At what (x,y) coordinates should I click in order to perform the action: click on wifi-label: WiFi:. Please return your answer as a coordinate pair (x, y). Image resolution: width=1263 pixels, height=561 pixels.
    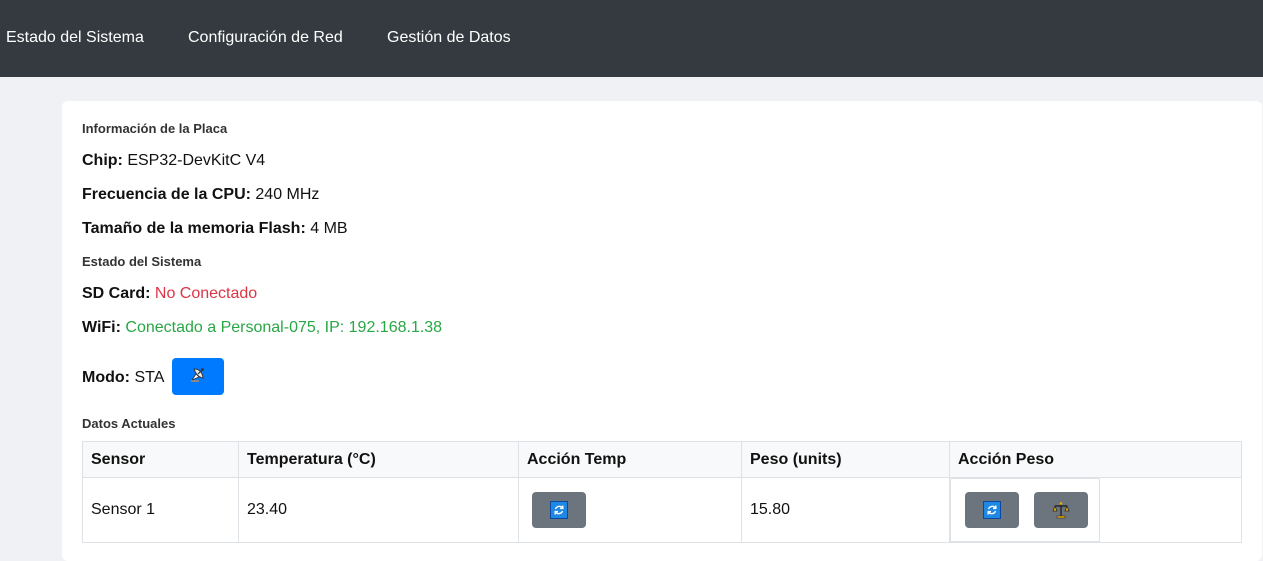
    Looking at the image, I should click on (101, 327).